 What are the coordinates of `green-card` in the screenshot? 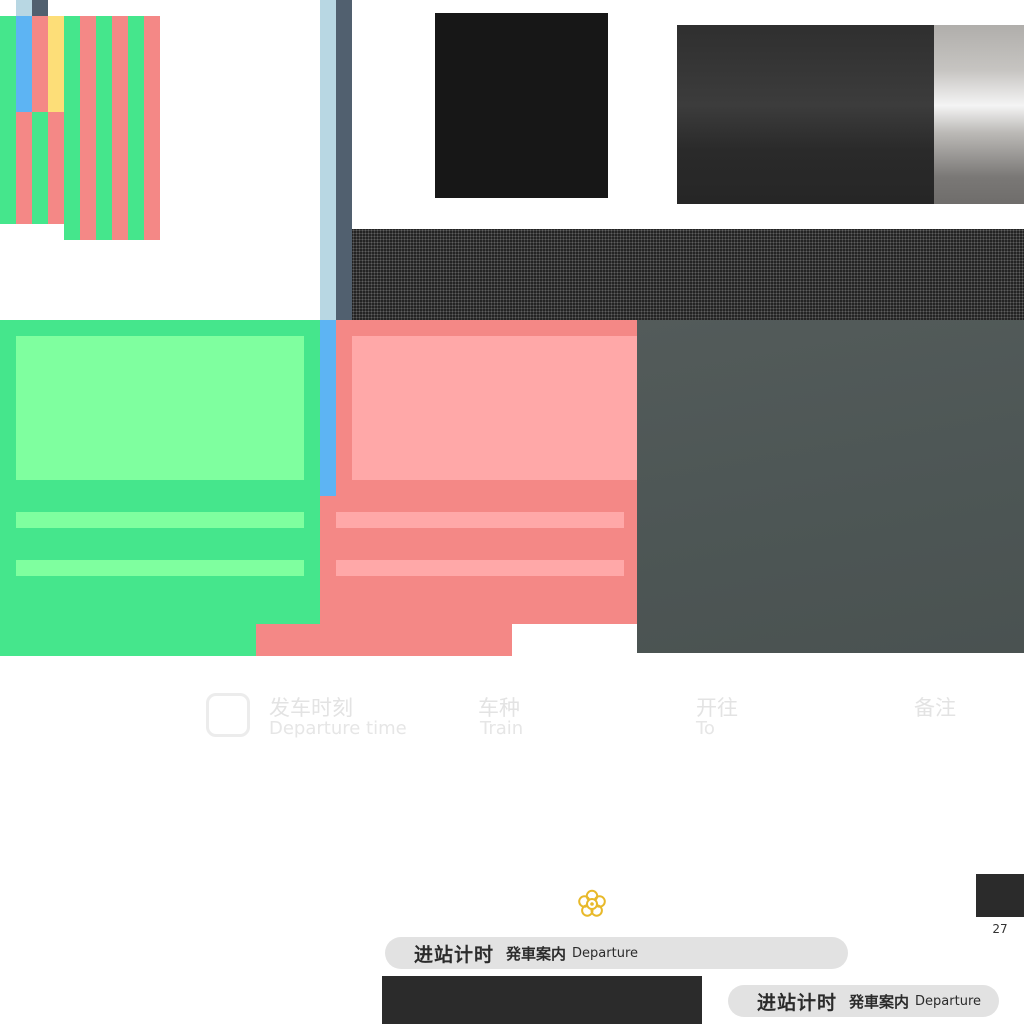 It's located at (160, 488).